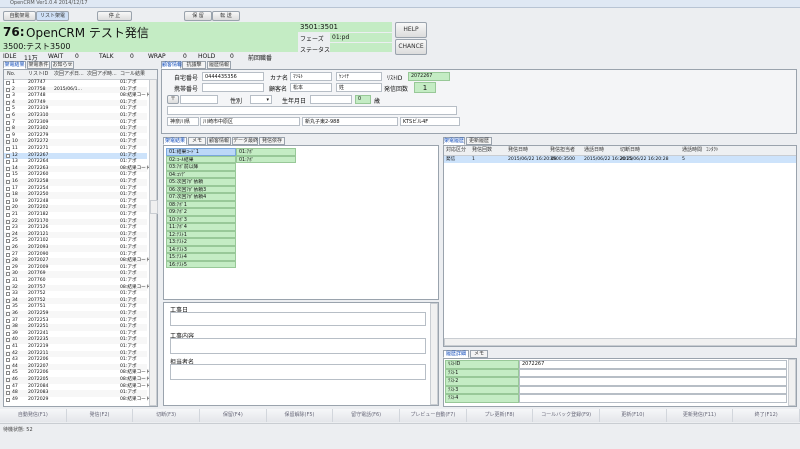 This screenshot has width=800, height=449. I want to click on list-item: 3 207748 08:結果コード10, so click(80, 96).